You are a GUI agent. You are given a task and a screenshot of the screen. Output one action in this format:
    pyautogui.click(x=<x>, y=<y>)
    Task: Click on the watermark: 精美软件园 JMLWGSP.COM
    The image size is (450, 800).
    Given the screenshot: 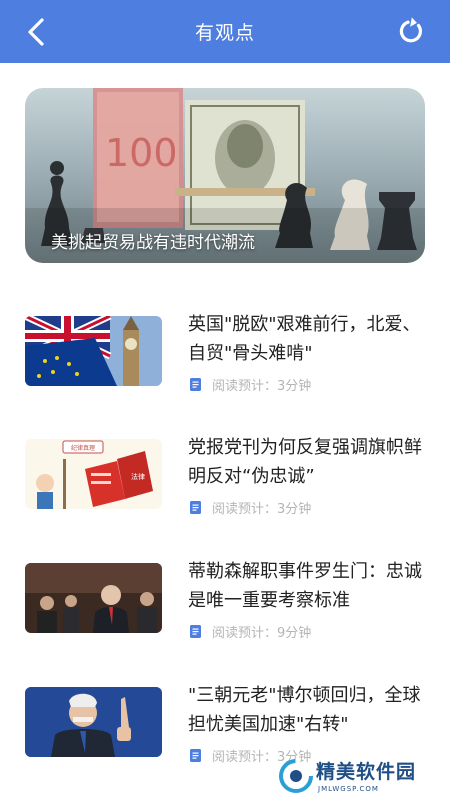 What is the action you would take?
    pyautogui.click(x=364, y=776)
    